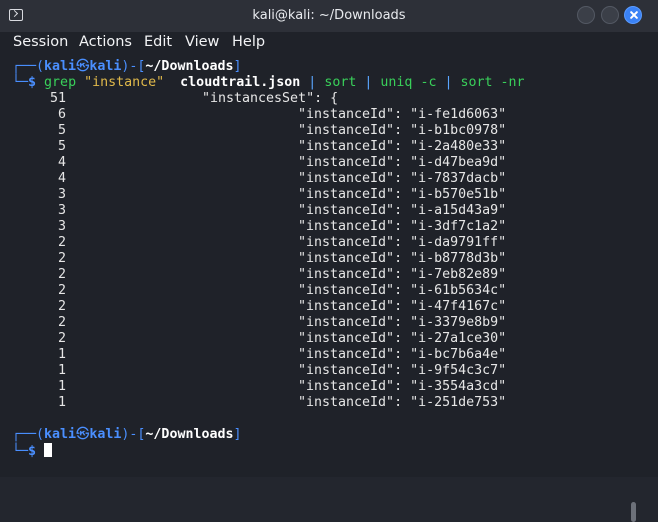 Image resolution: width=658 pixels, height=522 pixels. I want to click on close-button, so click(633, 15).